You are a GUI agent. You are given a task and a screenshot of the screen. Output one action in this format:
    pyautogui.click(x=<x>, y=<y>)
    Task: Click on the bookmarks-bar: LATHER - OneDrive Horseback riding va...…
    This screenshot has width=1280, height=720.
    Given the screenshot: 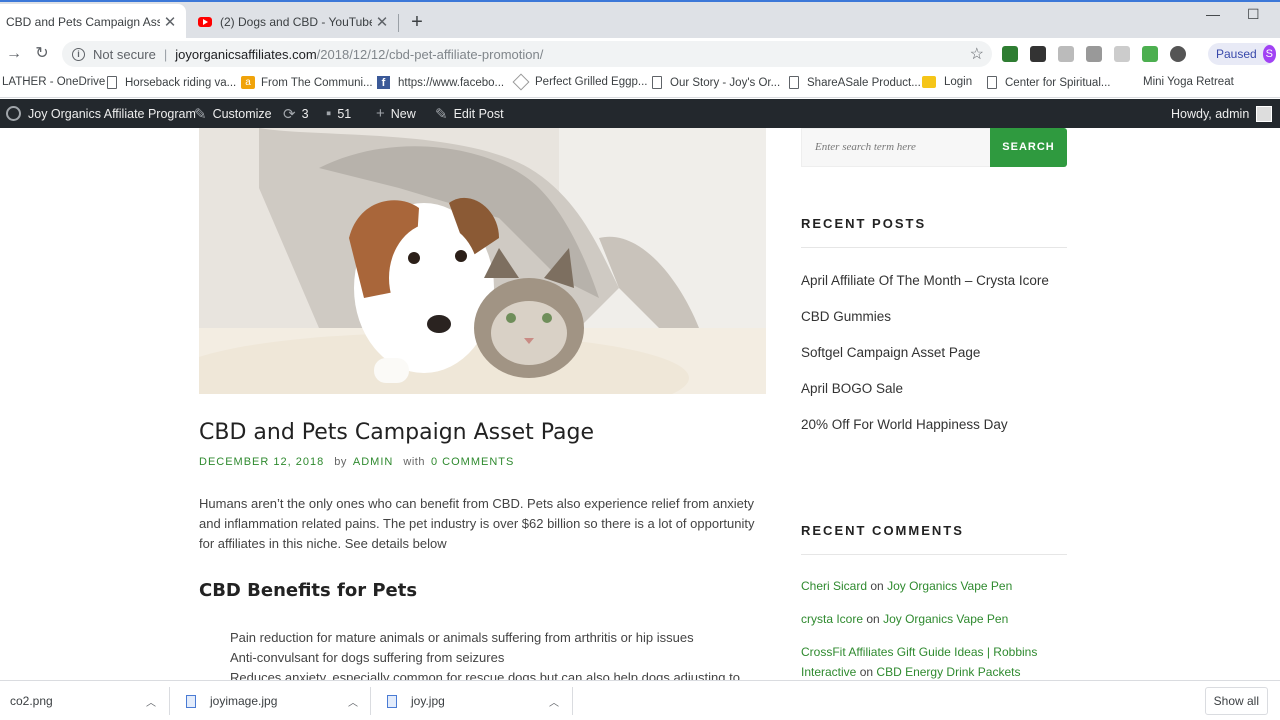 What is the action you would take?
    pyautogui.click(x=640, y=84)
    